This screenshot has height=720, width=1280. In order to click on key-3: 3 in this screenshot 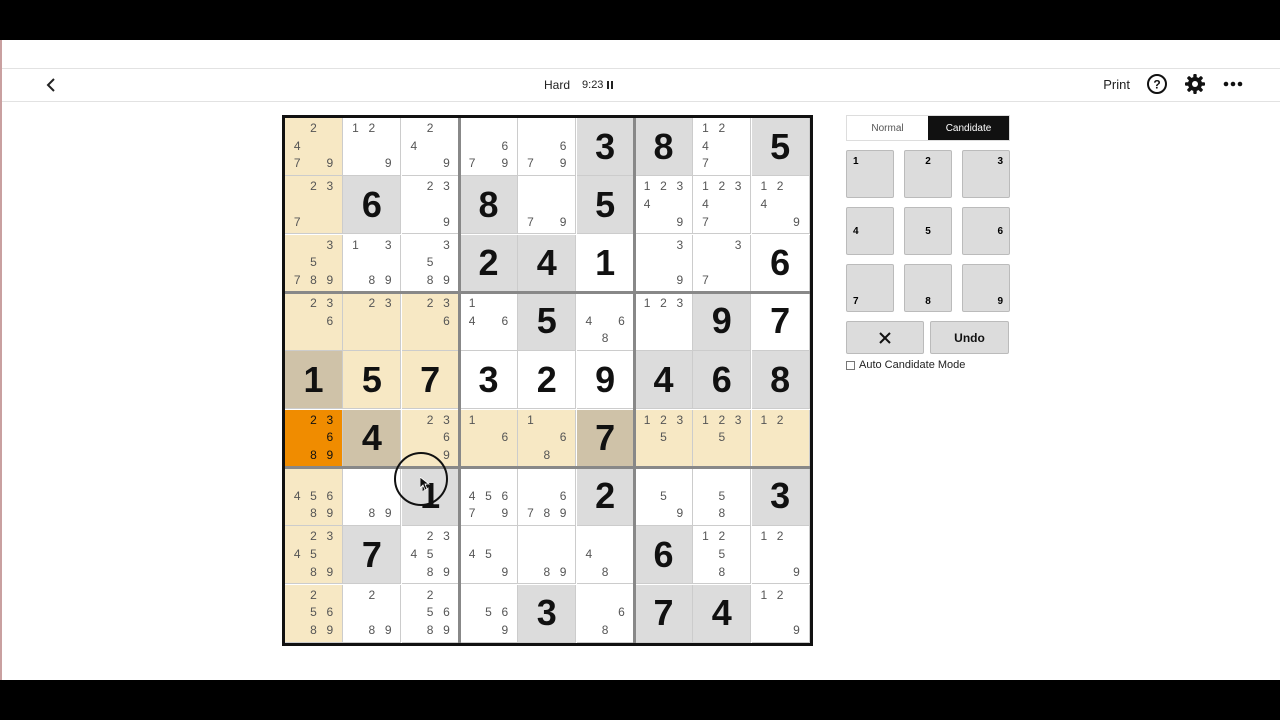, I will do `click(986, 174)`.